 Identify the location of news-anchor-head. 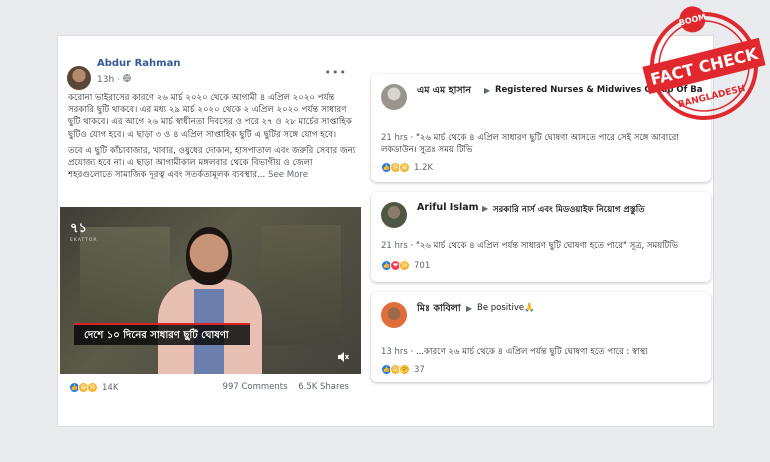
(209, 256).